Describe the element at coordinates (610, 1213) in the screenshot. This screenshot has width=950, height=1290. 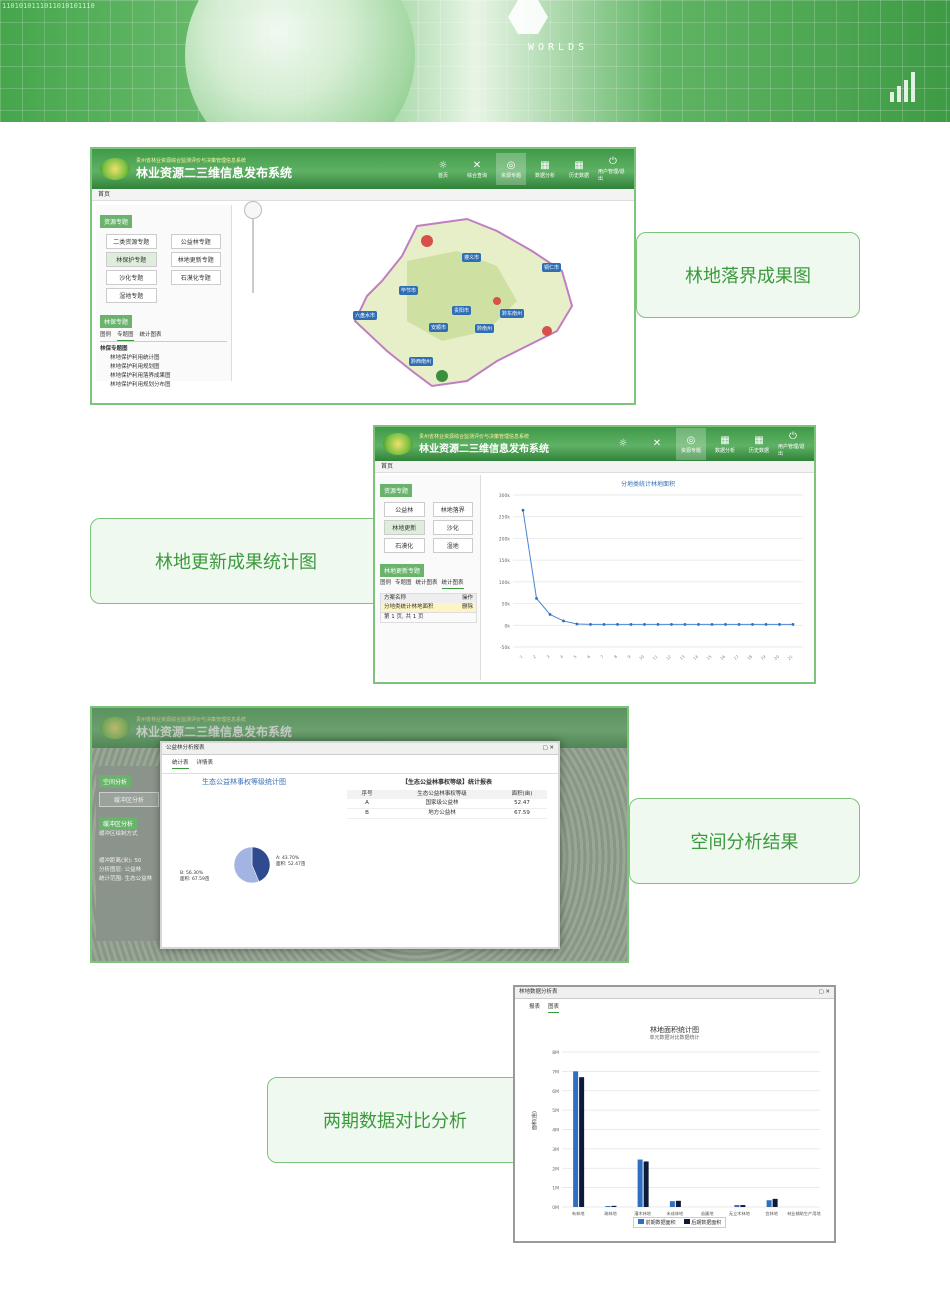
I see `x-tick-label: 疏林地` at that location.